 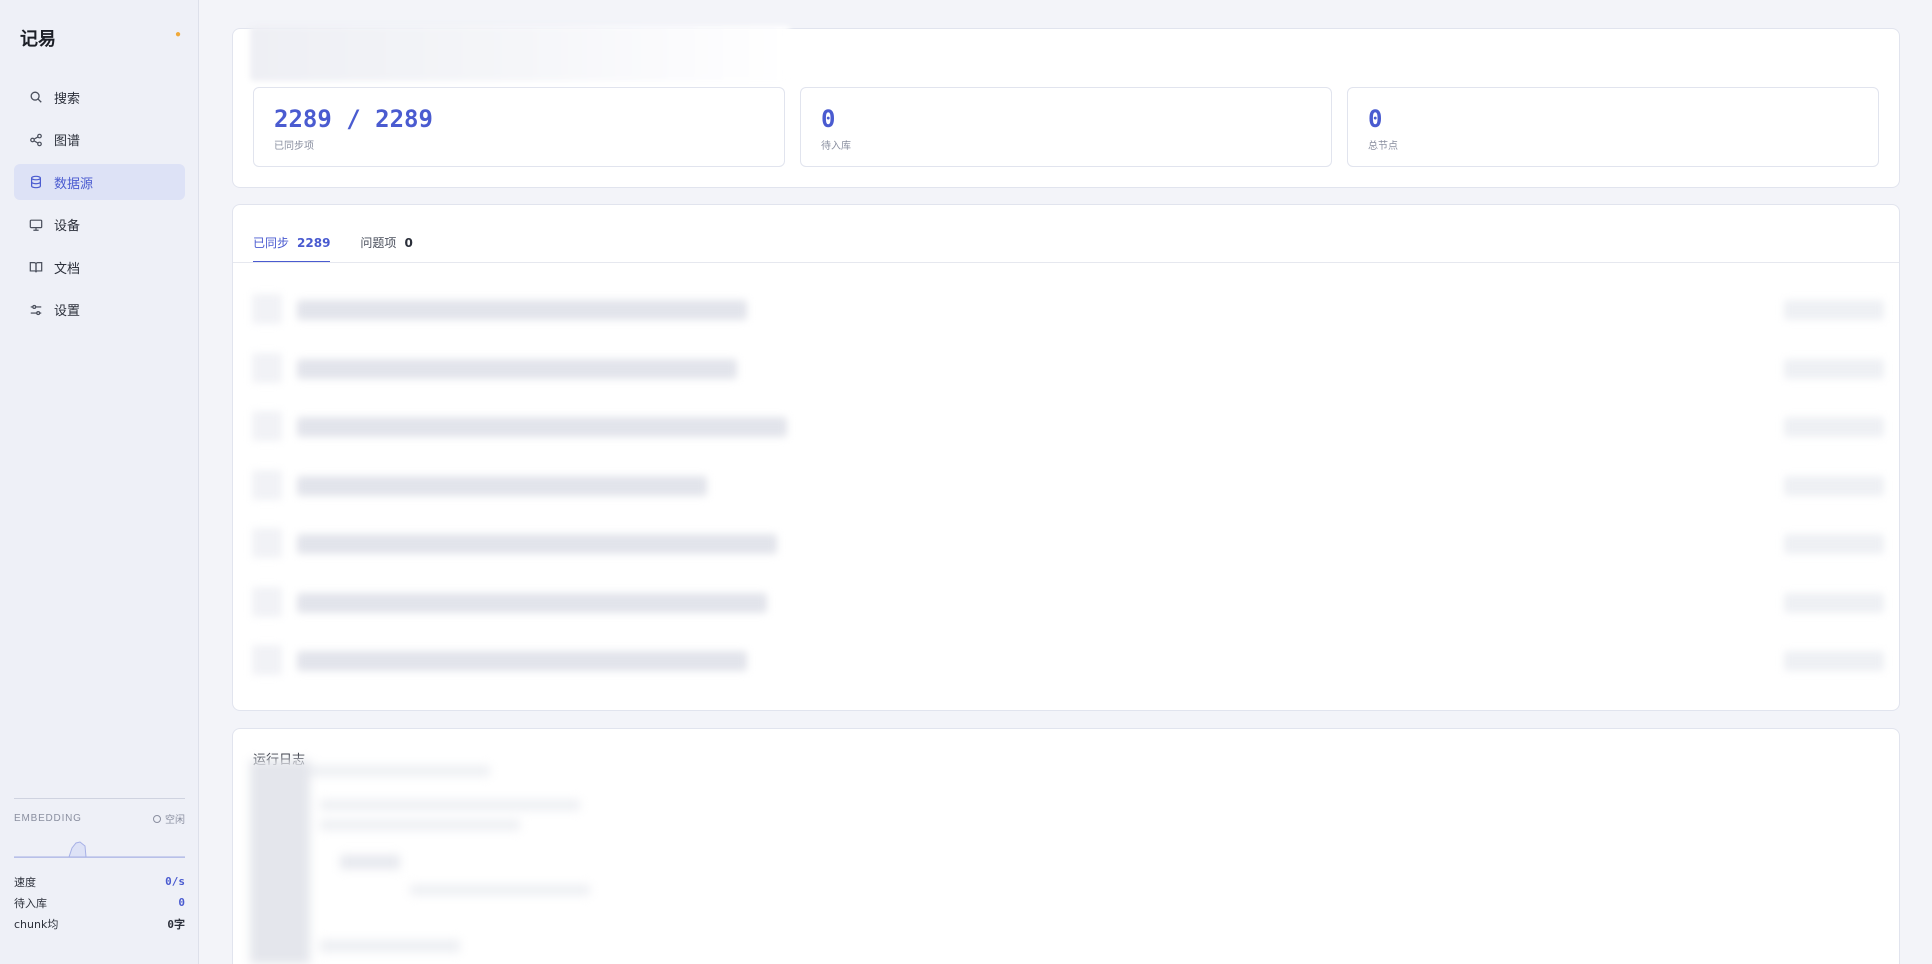 I want to click on metric-label: chunk均, so click(x=36, y=924).